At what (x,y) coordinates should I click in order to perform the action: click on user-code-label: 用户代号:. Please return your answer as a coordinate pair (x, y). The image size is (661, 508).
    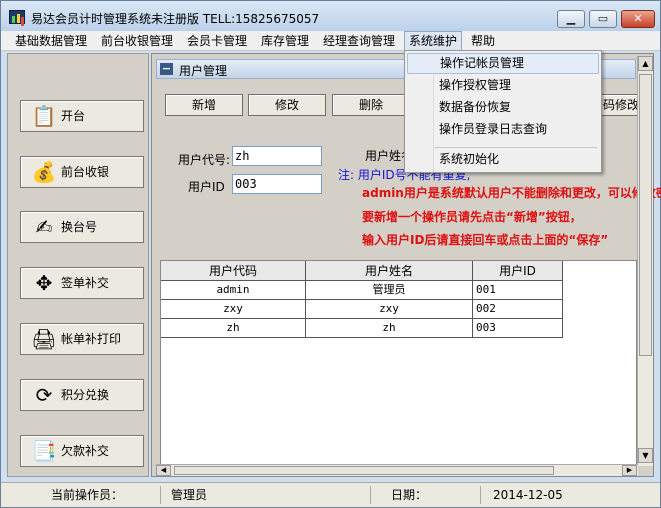
    Looking at the image, I should click on (204, 160).